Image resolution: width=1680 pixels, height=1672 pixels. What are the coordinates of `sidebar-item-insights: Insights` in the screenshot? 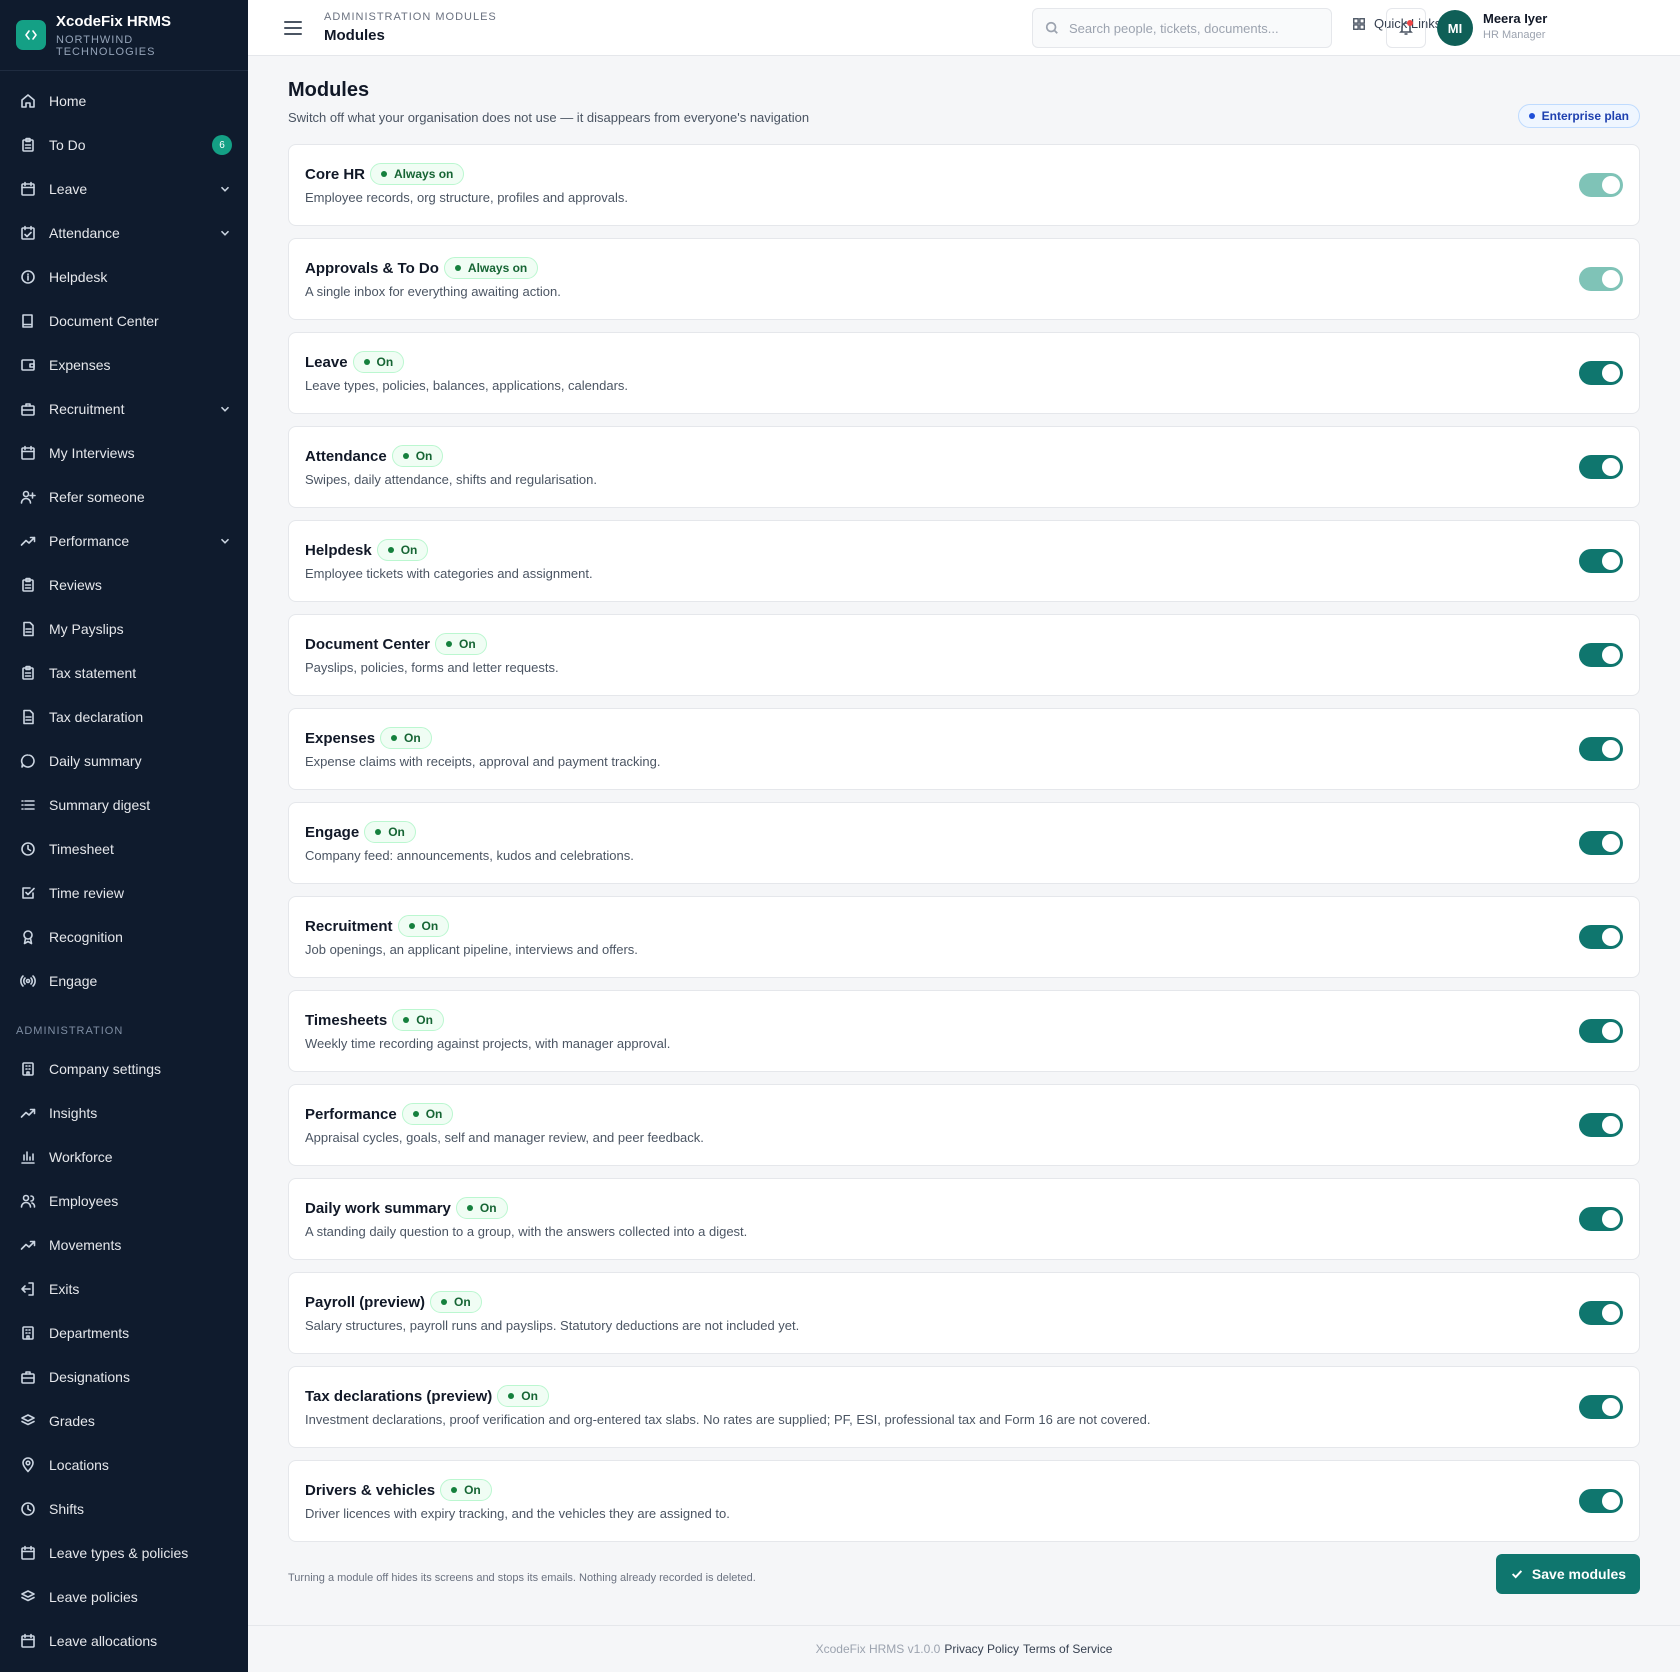 It's located at (124, 1113).